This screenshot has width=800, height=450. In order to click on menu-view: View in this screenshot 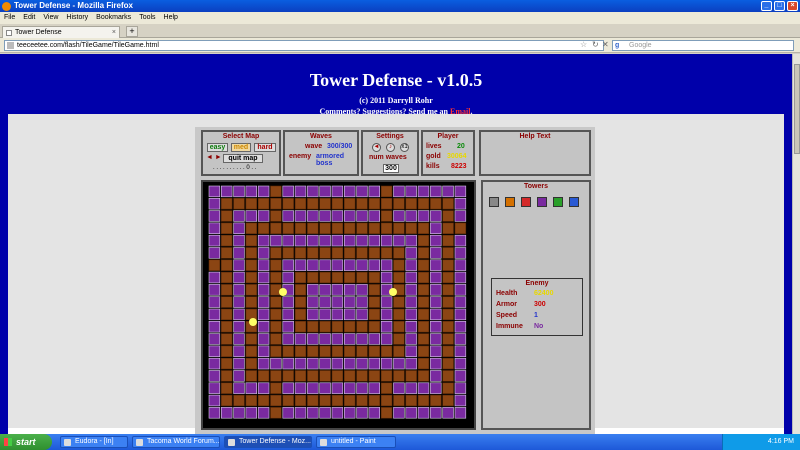, I will do `click(50, 18)`.